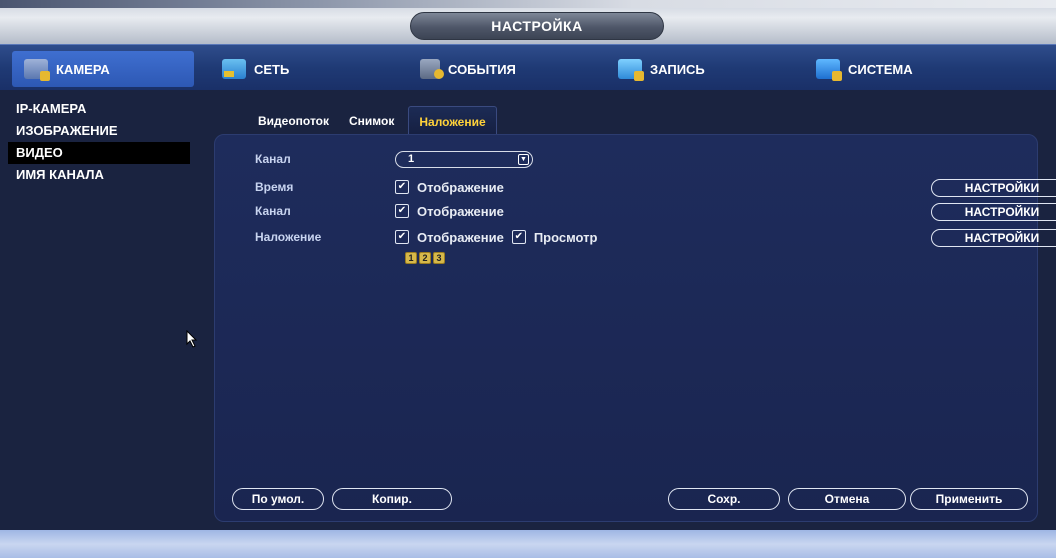  What do you see at coordinates (300, 69) in the screenshot?
I see `tab-network: СЕТЬ` at bounding box center [300, 69].